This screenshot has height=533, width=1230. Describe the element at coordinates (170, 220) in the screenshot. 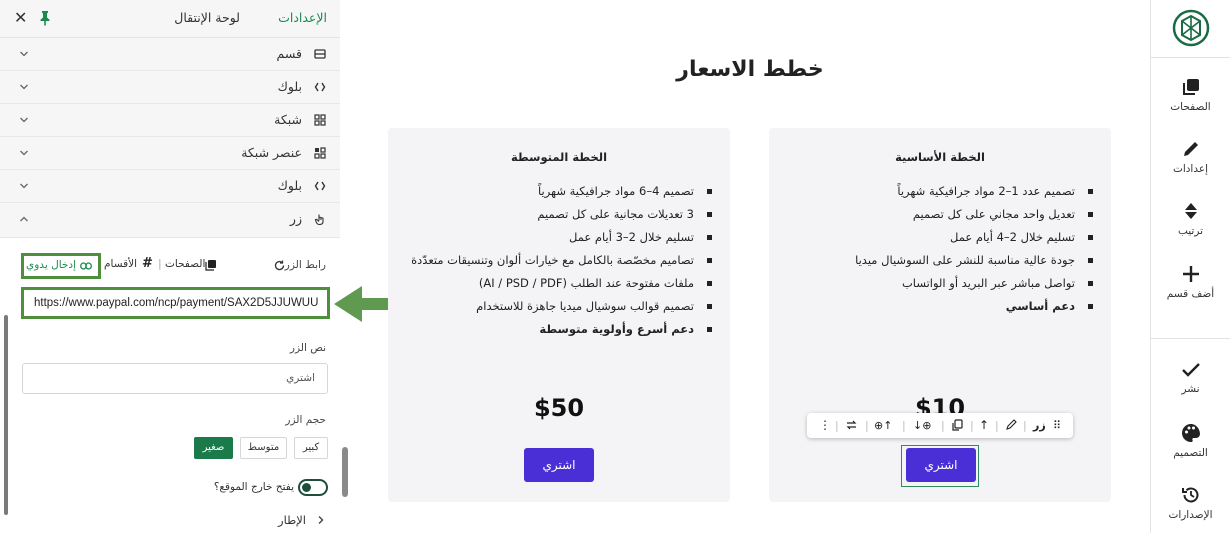

I see `outline-item-button: زر` at that location.